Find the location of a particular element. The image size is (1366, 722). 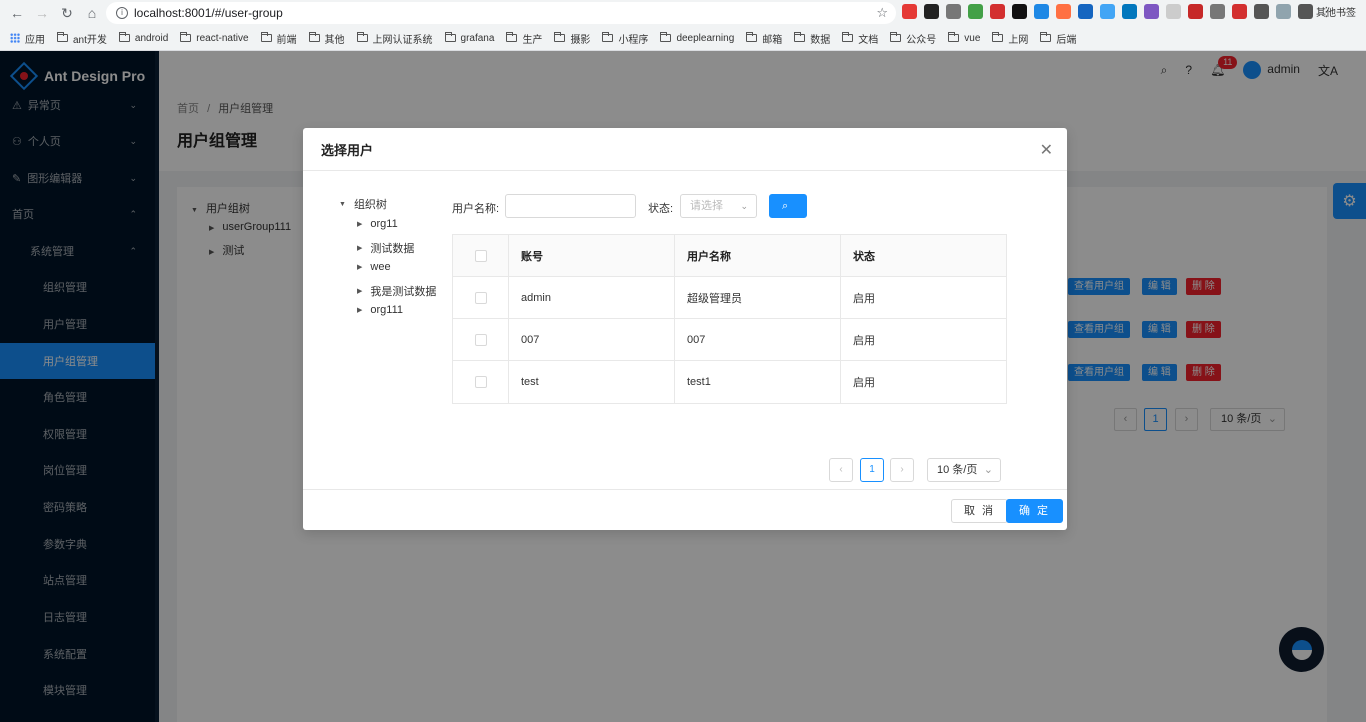

status-select: 请选择 ⌄ is located at coordinates (718, 206).